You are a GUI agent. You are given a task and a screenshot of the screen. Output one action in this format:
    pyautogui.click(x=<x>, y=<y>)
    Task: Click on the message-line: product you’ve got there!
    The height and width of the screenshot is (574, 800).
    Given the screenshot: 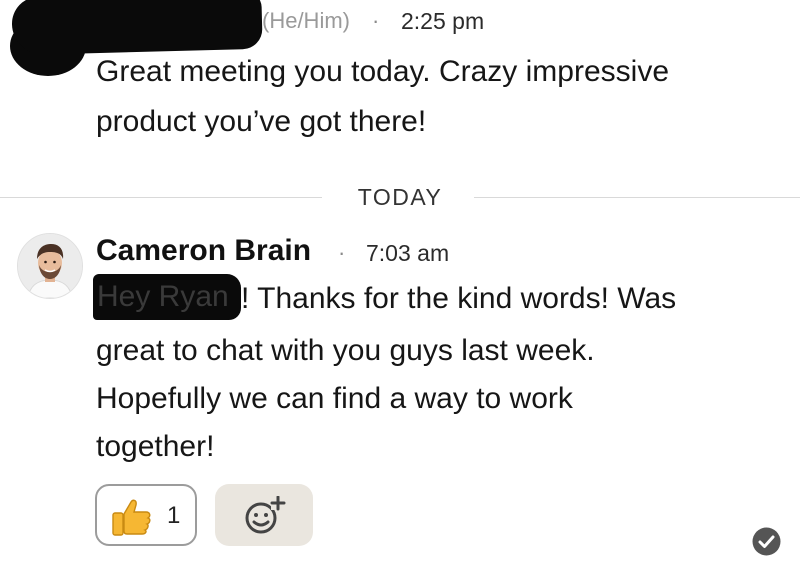 What is the action you would take?
    pyautogui.click(x=261, y=121)
    